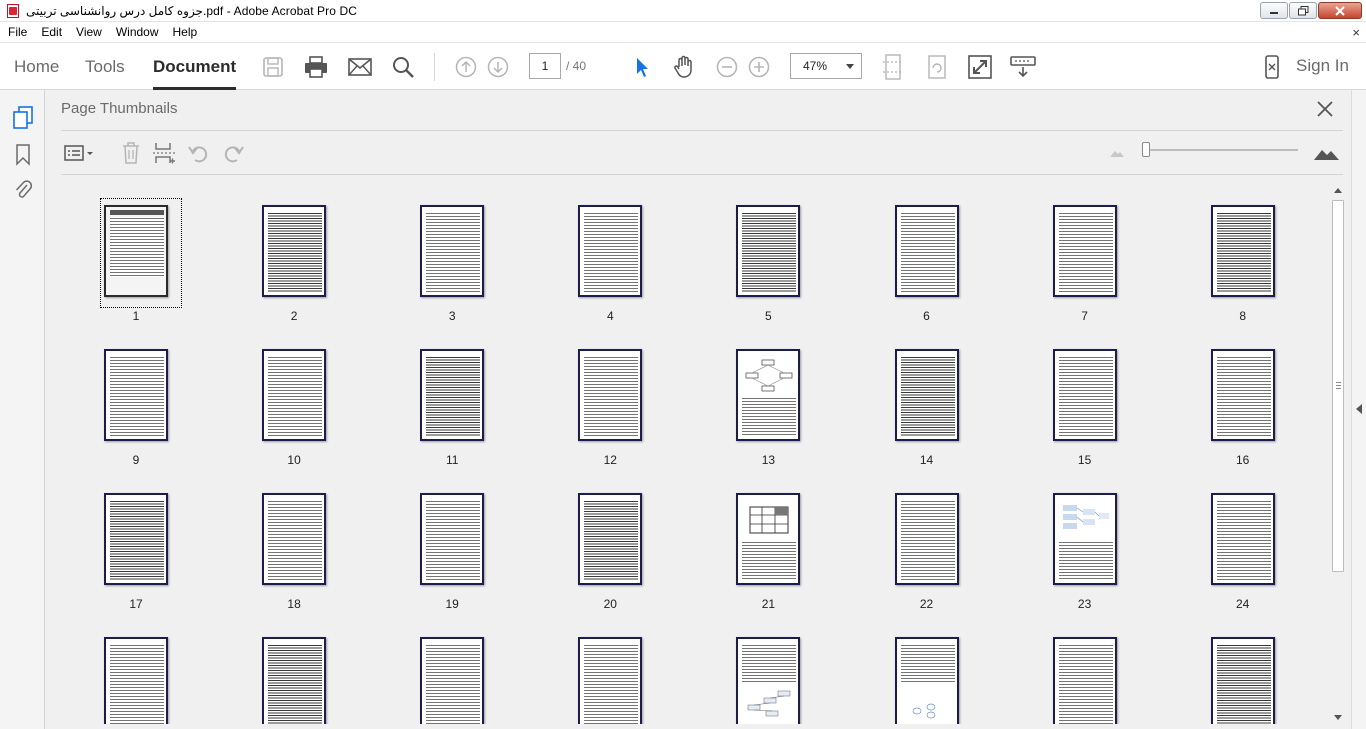  What do you see at coordinates (105, 66) in the screenshot?
I see `tab-tools: Tools` at bounding box center [105, 66].